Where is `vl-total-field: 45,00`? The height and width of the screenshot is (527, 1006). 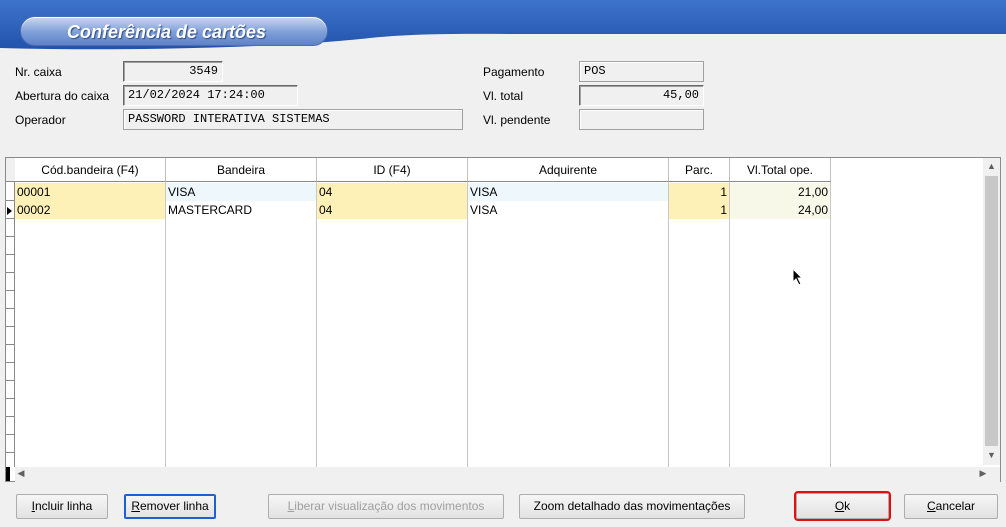 vl-total-field: 45,00 is located at coordinates (641, 95).